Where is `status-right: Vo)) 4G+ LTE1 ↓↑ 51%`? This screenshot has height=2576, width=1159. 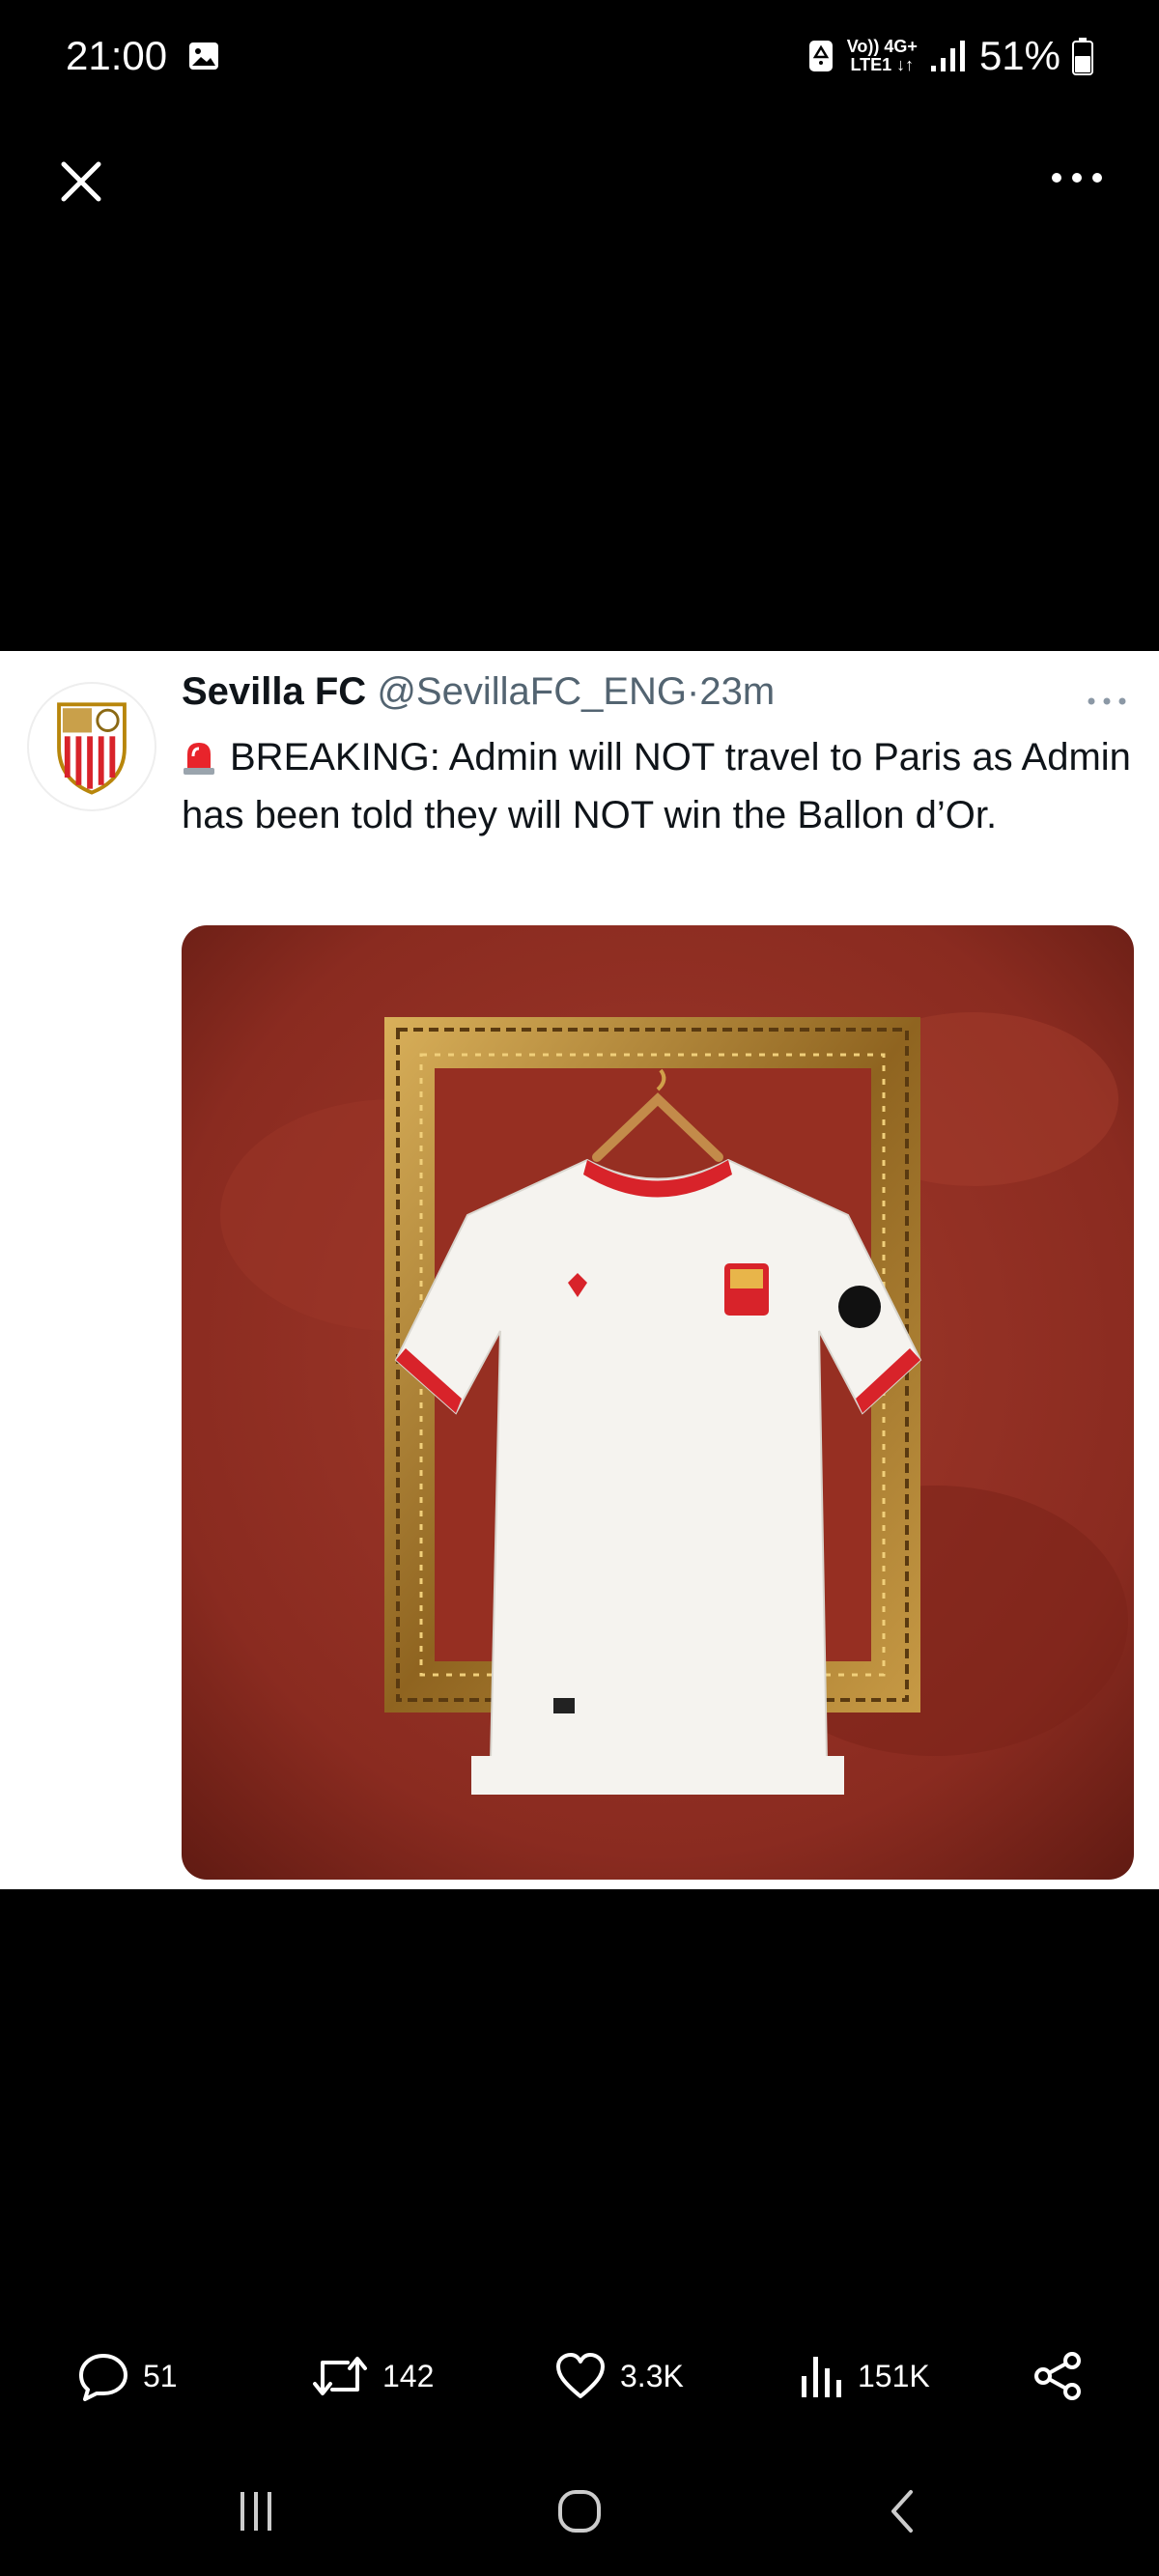 status-right: Vo)) 4G+ LTE1 ↓↑ 51% is located at coordinates (949, 56).